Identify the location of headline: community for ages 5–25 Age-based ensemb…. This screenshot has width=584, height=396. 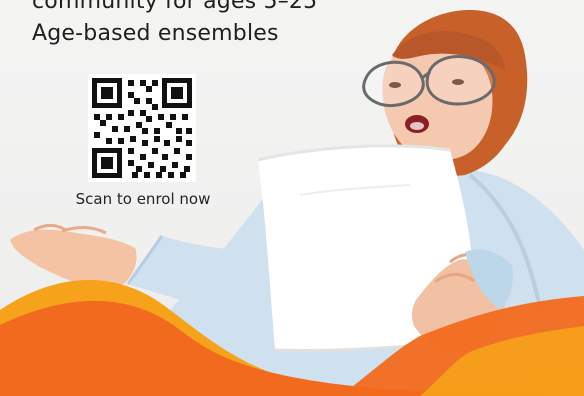
(174, 25).